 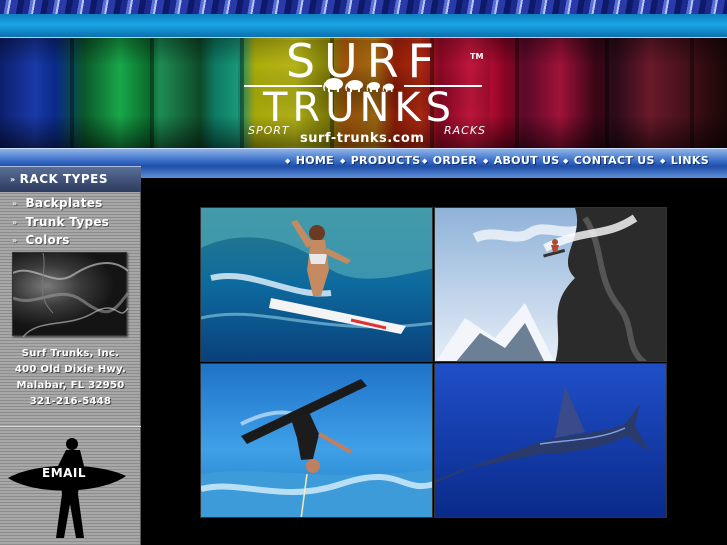 I want to click on sidebar-link-backplates: » Backplates, so click(x=57, y=203).